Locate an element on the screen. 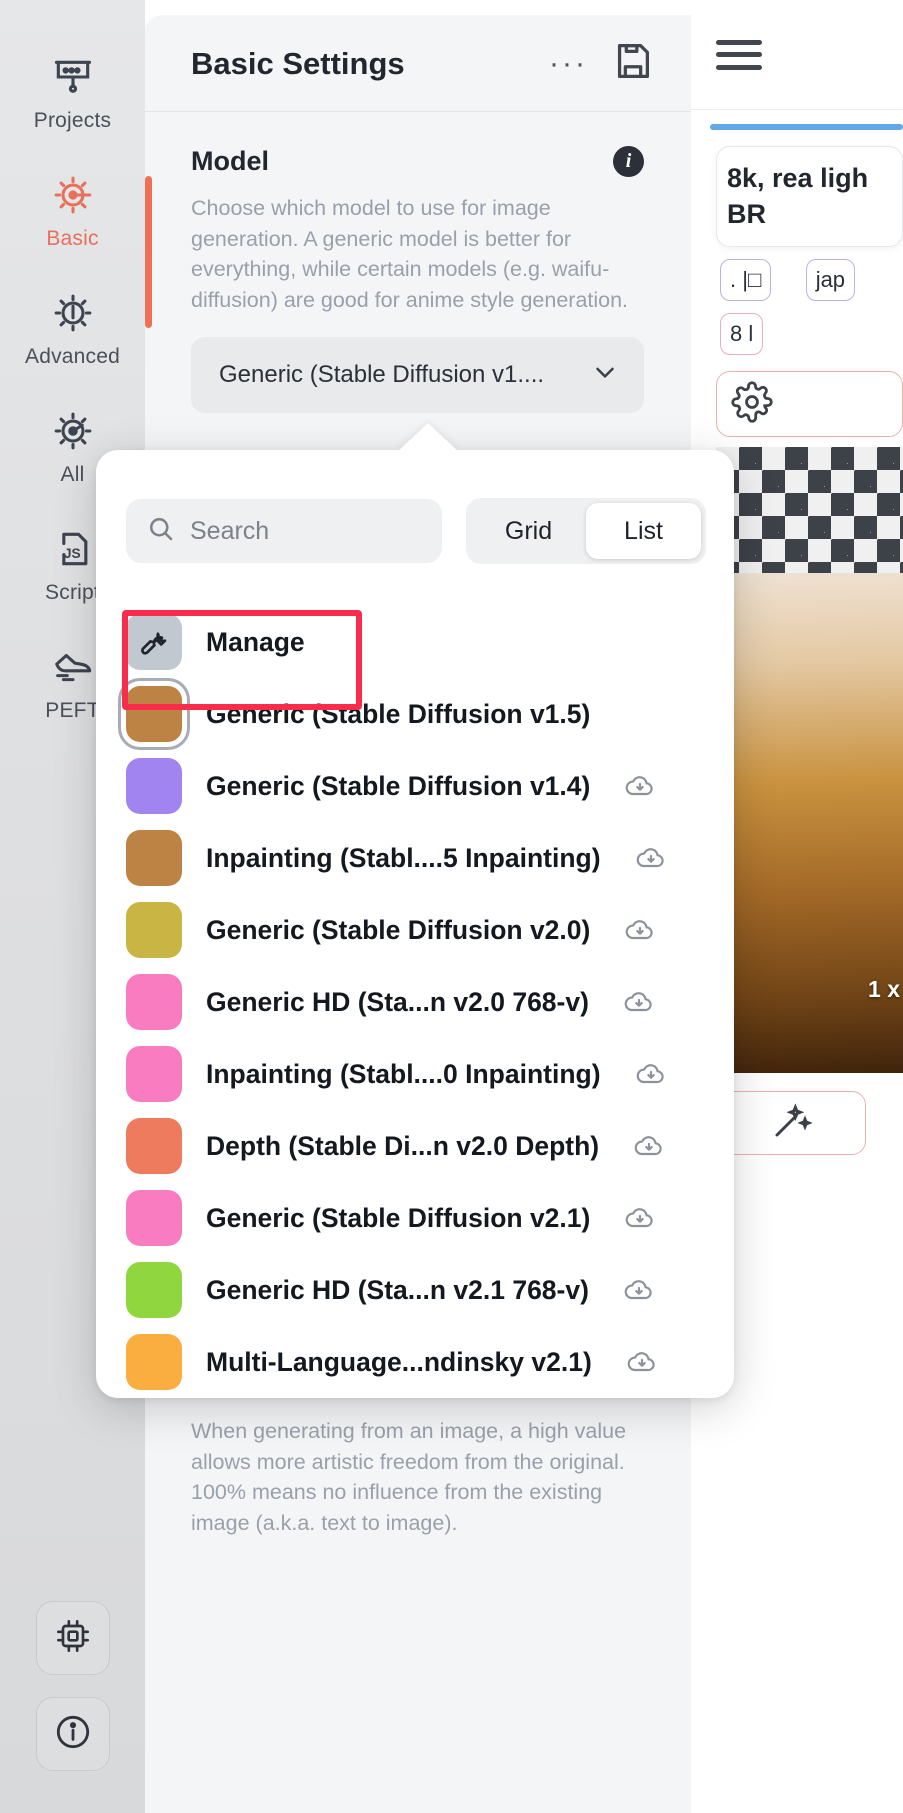  hamburger-menu-icon is located at coordinates (739, 54).